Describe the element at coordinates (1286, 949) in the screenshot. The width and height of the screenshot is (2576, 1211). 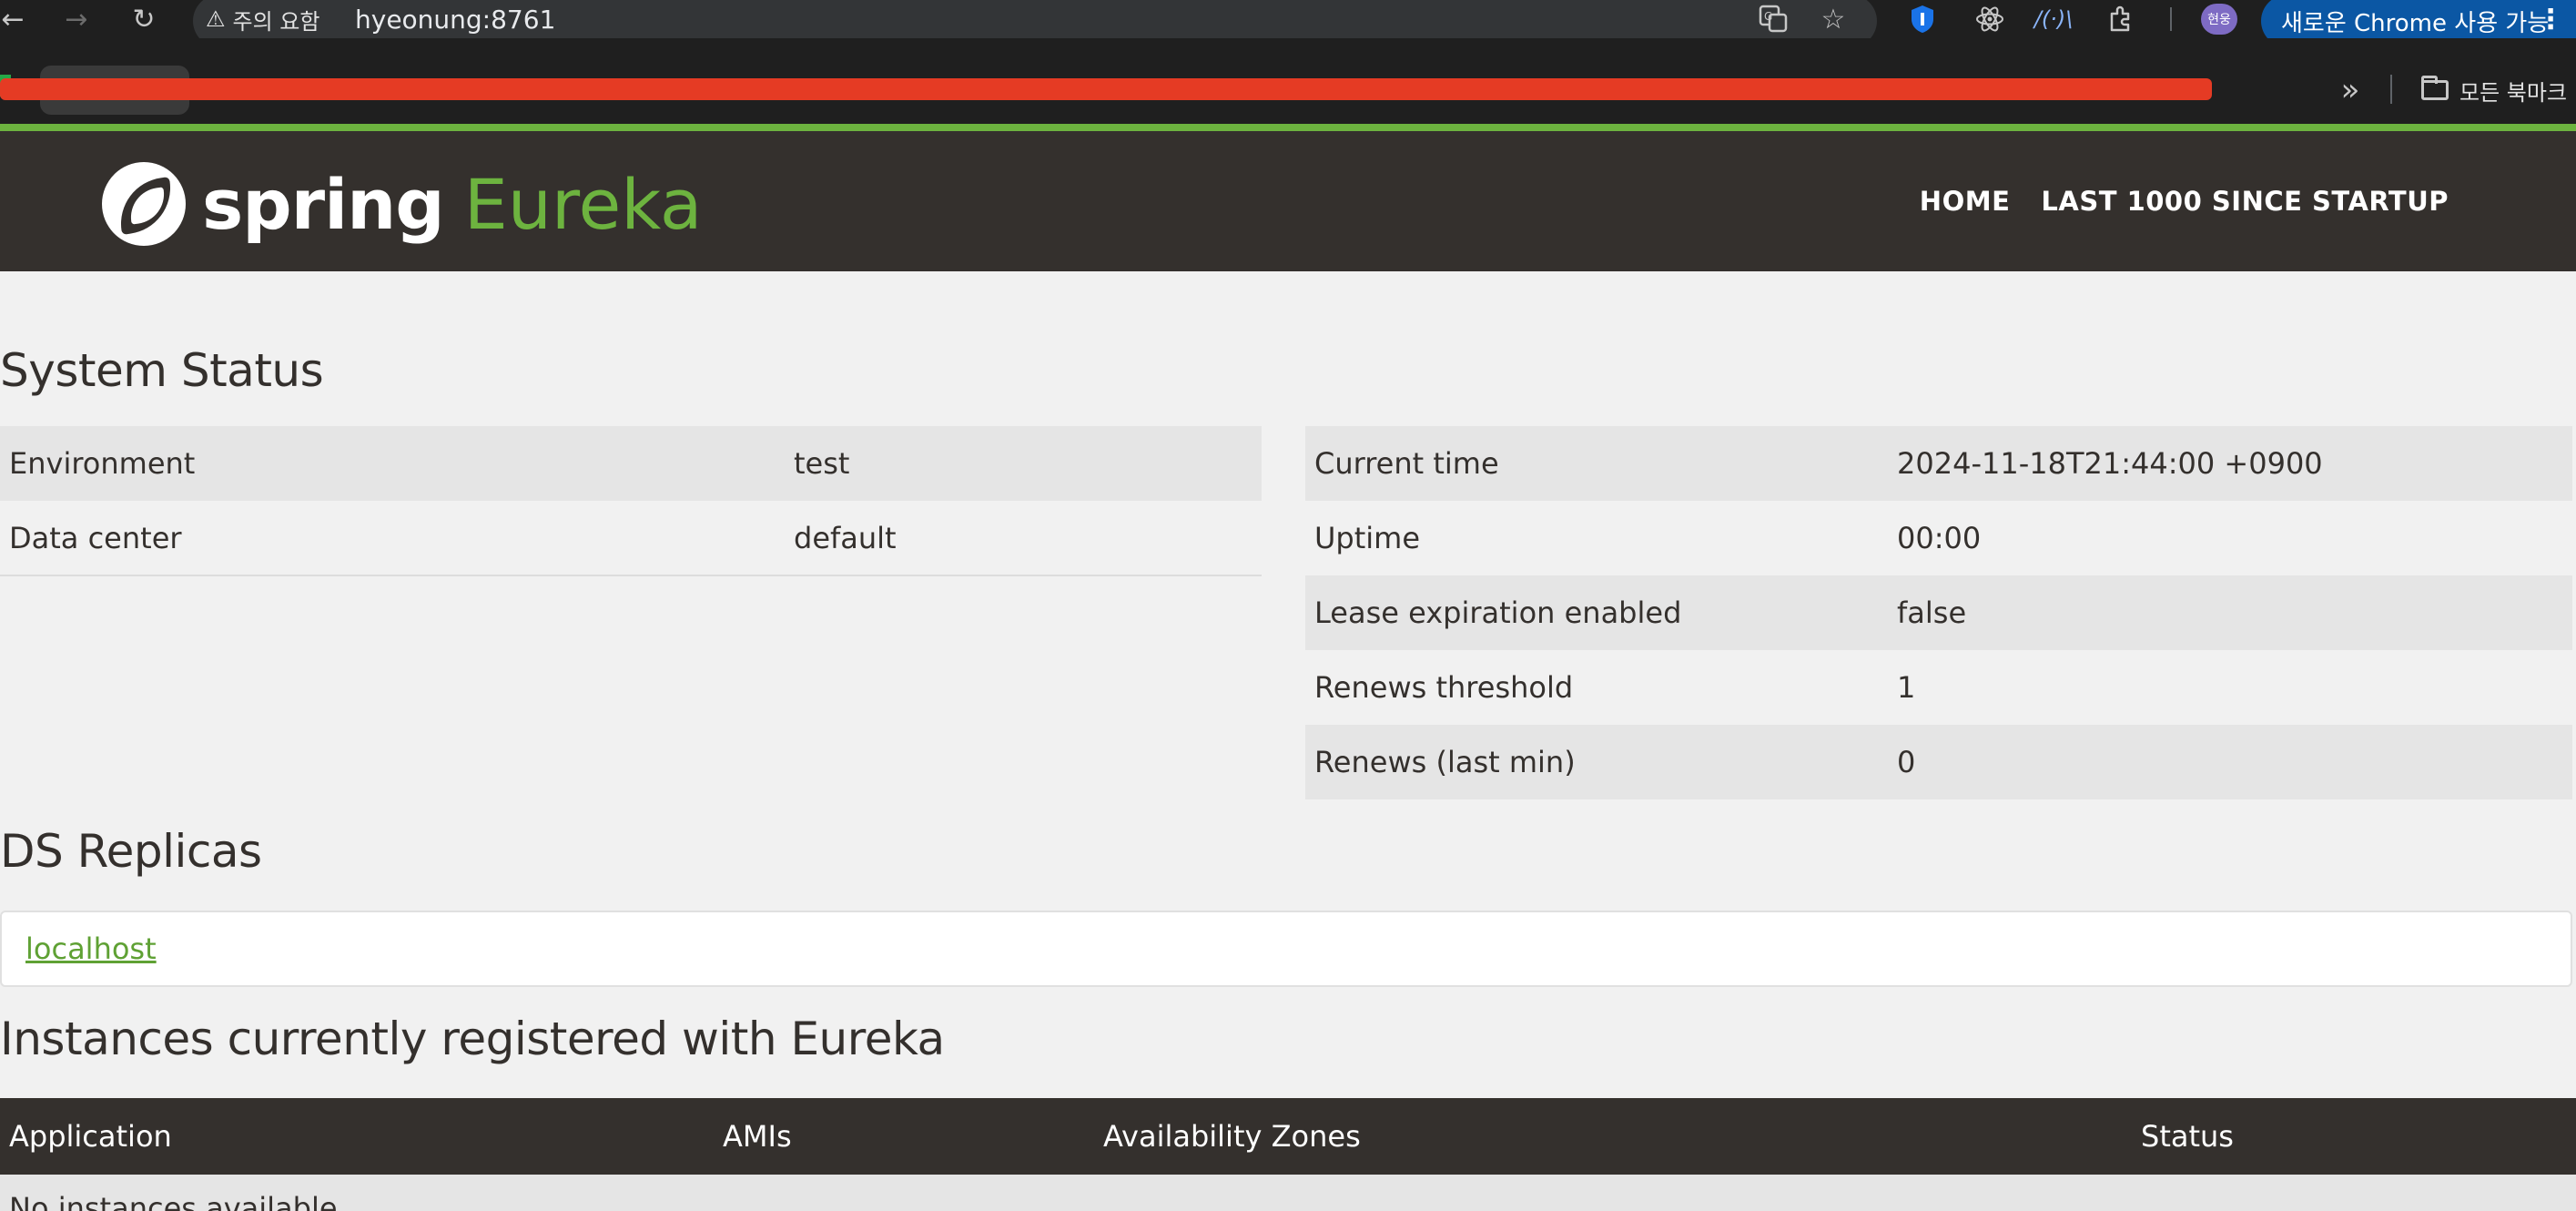
I see `ds-replicas-list: localhost` at that location.